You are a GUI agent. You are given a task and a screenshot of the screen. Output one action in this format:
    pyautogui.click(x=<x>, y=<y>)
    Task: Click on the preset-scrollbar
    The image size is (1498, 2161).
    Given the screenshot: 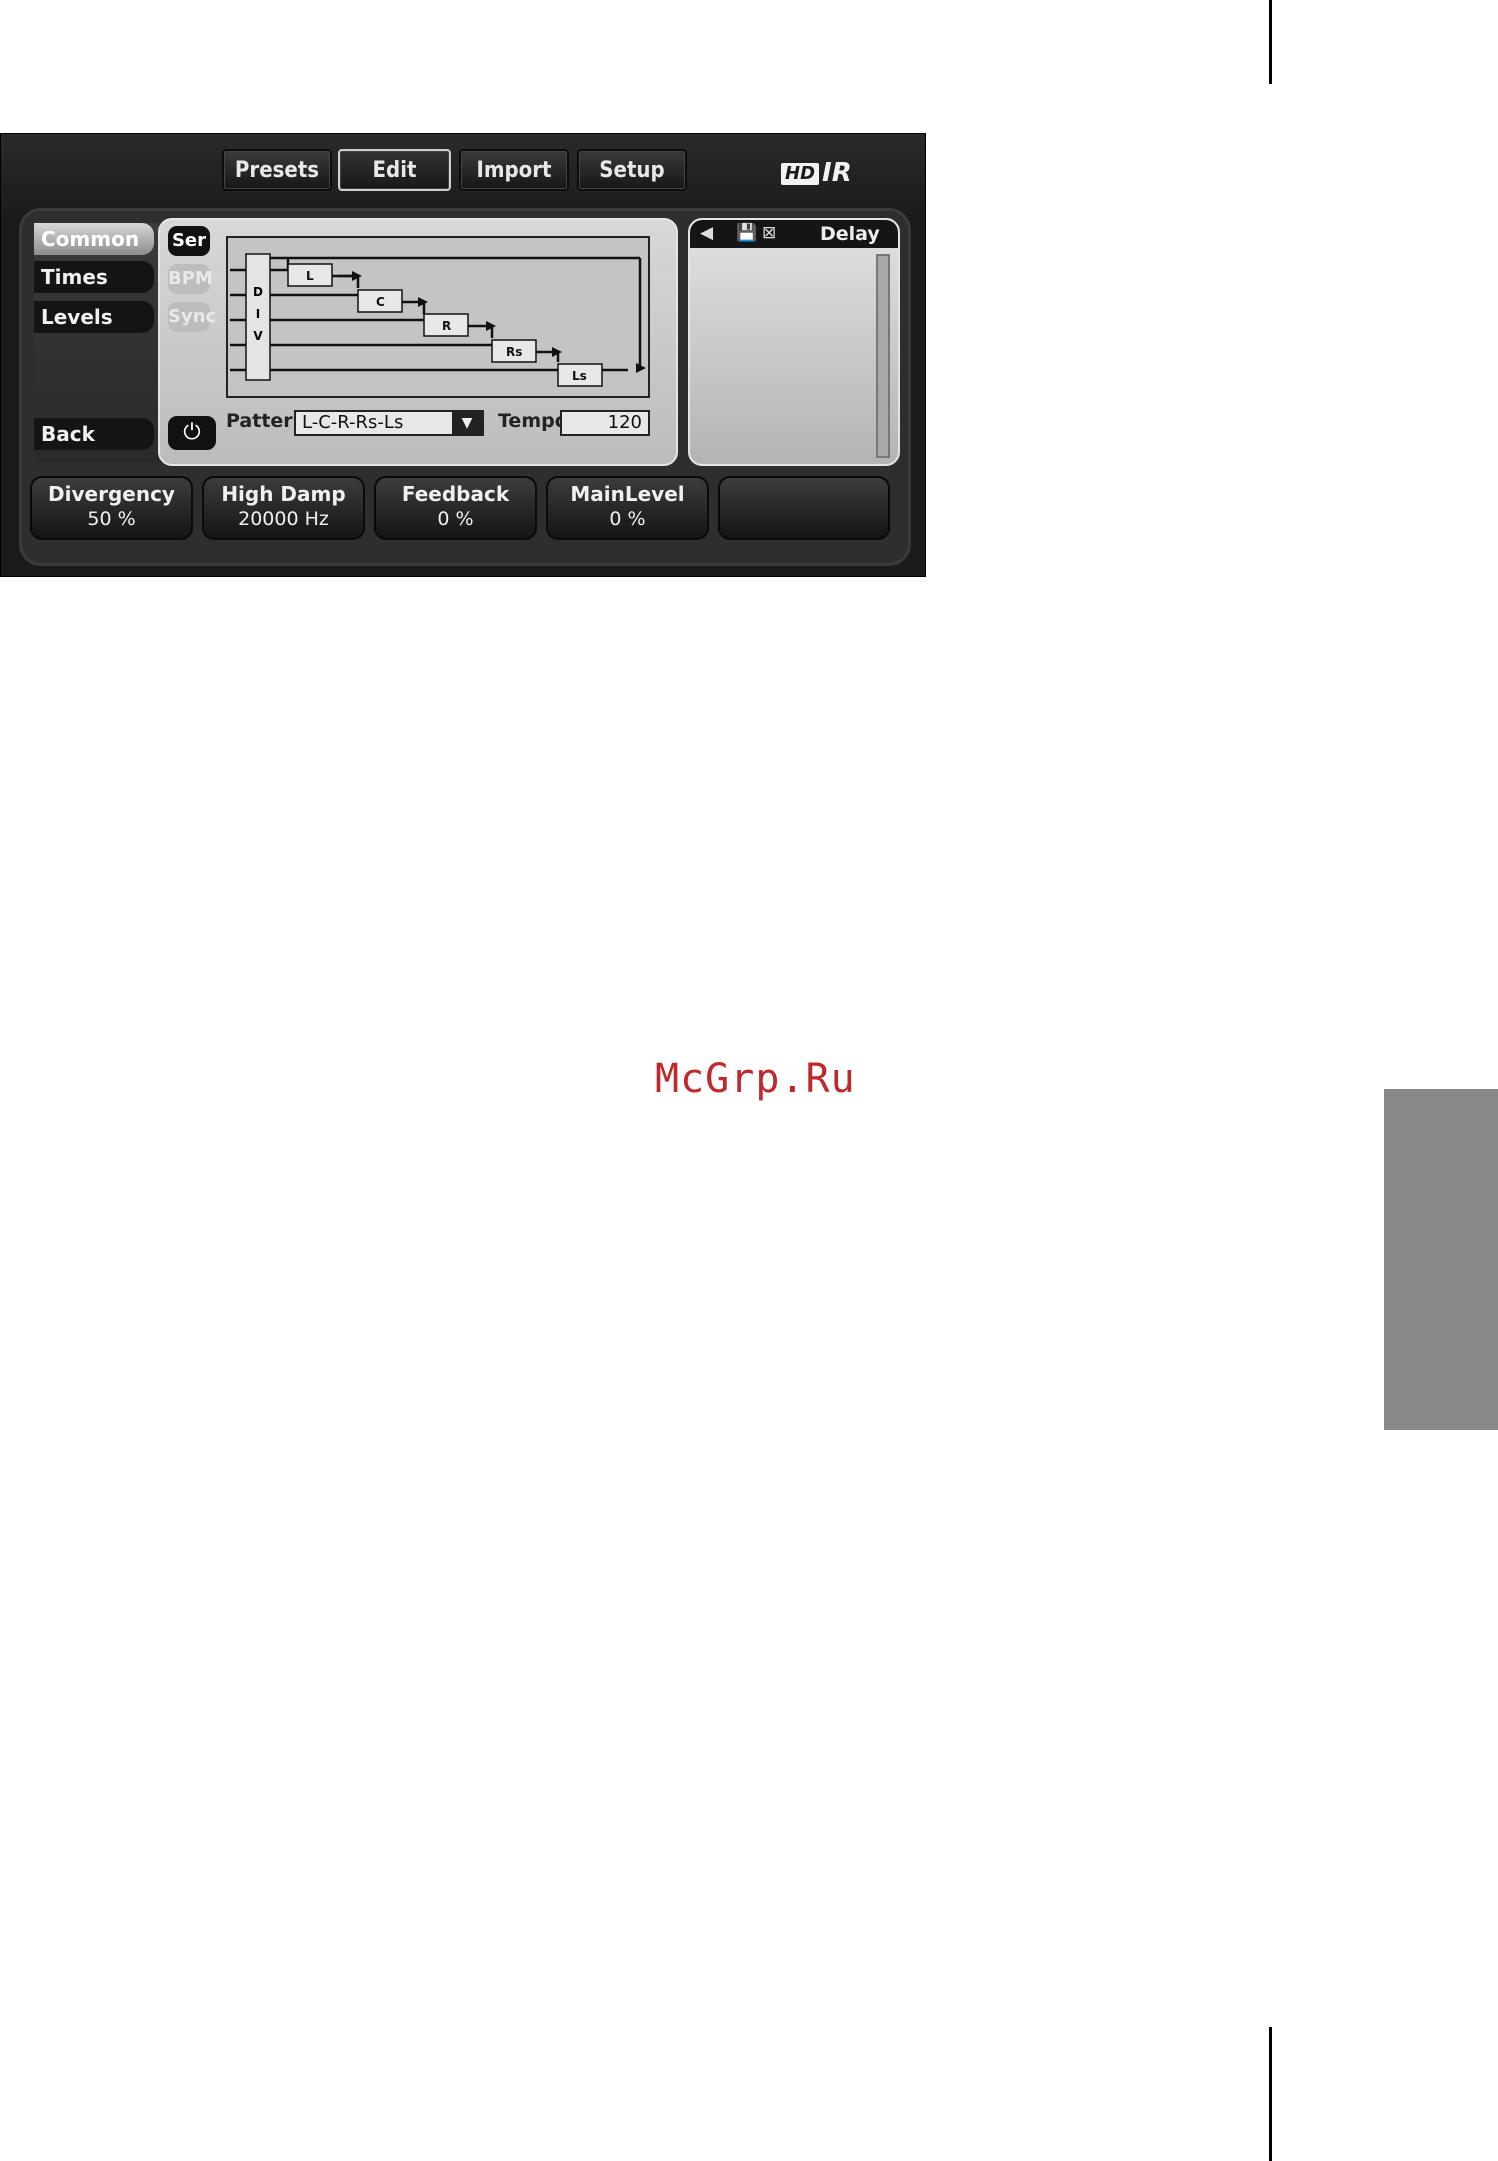 What is the action you would take?
    pyautogui.click(x=883, y=356)
    